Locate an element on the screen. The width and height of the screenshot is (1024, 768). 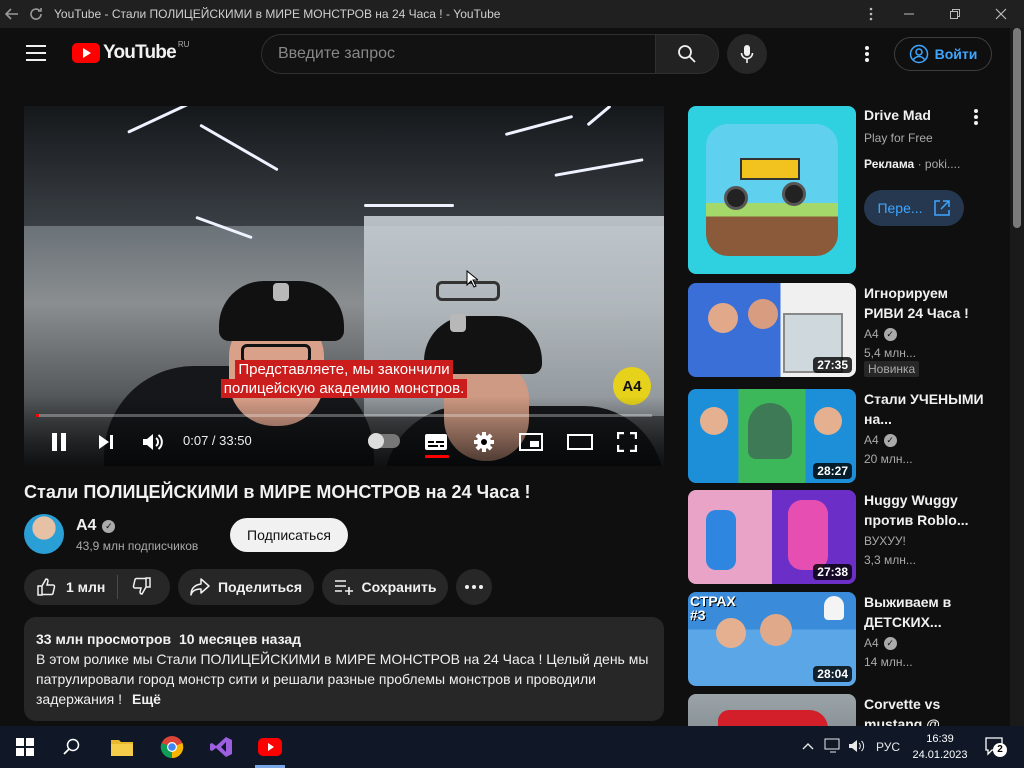
video-title: Игнорируем РИВИ 24 Часа ! is located at coordinates (924, 303).